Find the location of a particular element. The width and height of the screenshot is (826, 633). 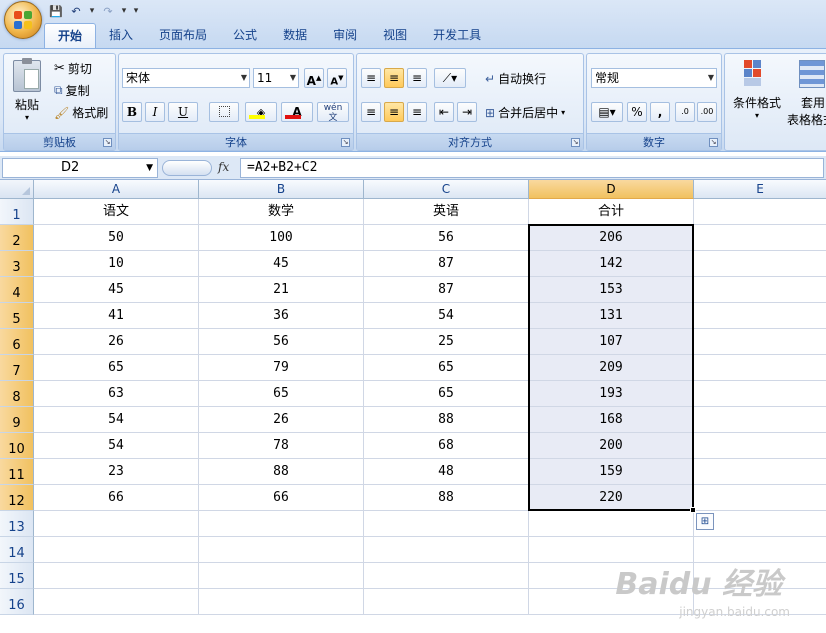

cell-e4 is located at coordinates (760, 290).